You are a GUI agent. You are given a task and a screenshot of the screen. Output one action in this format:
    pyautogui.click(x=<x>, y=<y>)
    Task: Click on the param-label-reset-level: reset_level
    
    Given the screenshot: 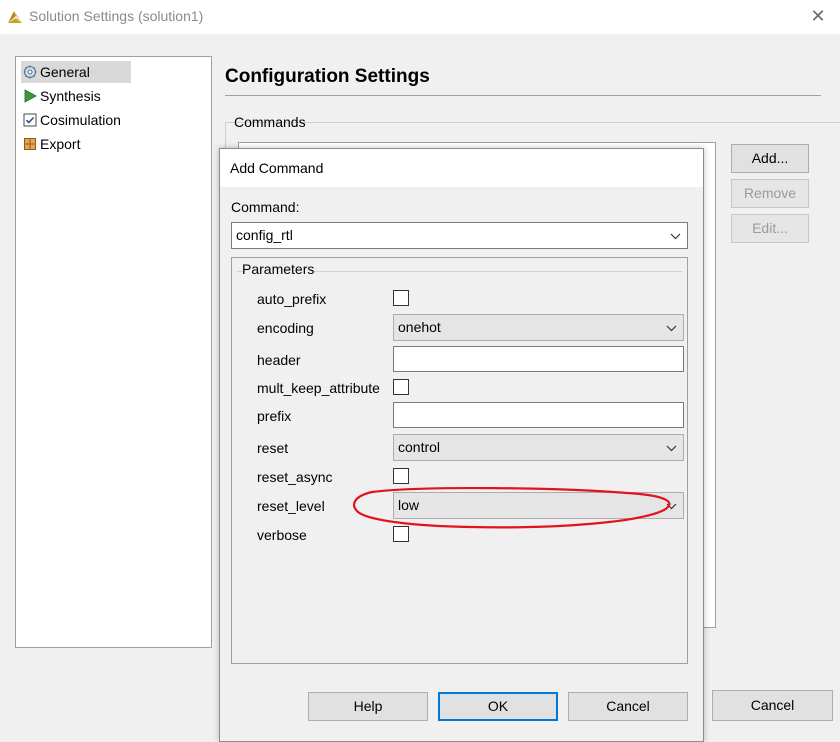 What is the action you would take?
    pyautogui.click(x=291, y=506)
    